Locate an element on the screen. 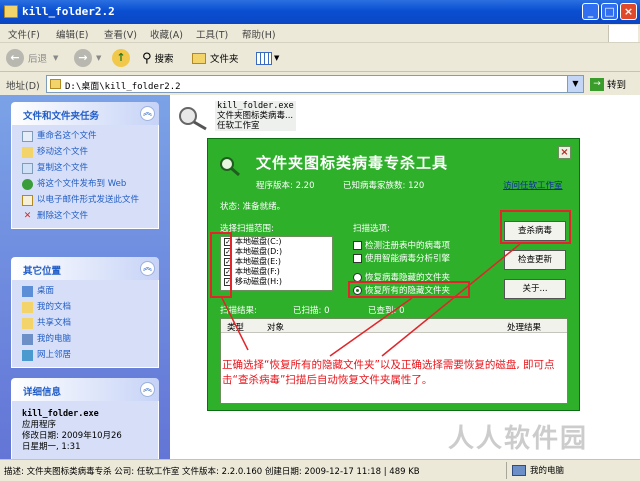 Image resolution: width=640 pixels, height=481 pixels. search-button: ⚲ 搜索 is located at coordinates (158, 58).